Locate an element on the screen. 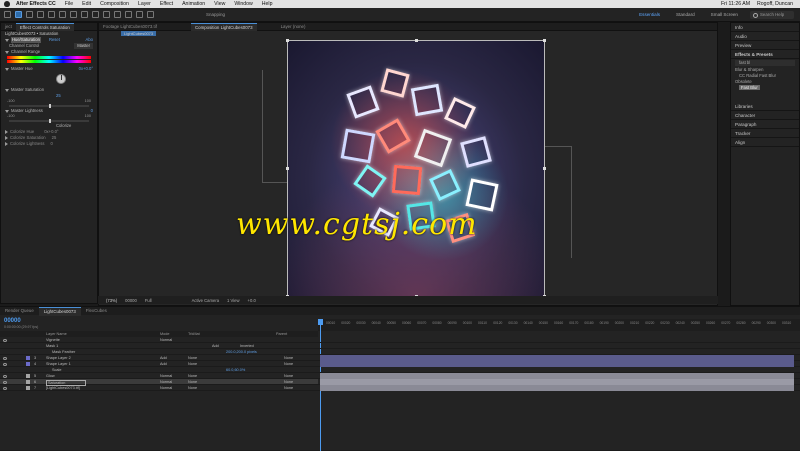 The height and width of the screenshot is (451, 800). tab-timeline-comp: LightCubes0073 is located at coordinates (59, 311).